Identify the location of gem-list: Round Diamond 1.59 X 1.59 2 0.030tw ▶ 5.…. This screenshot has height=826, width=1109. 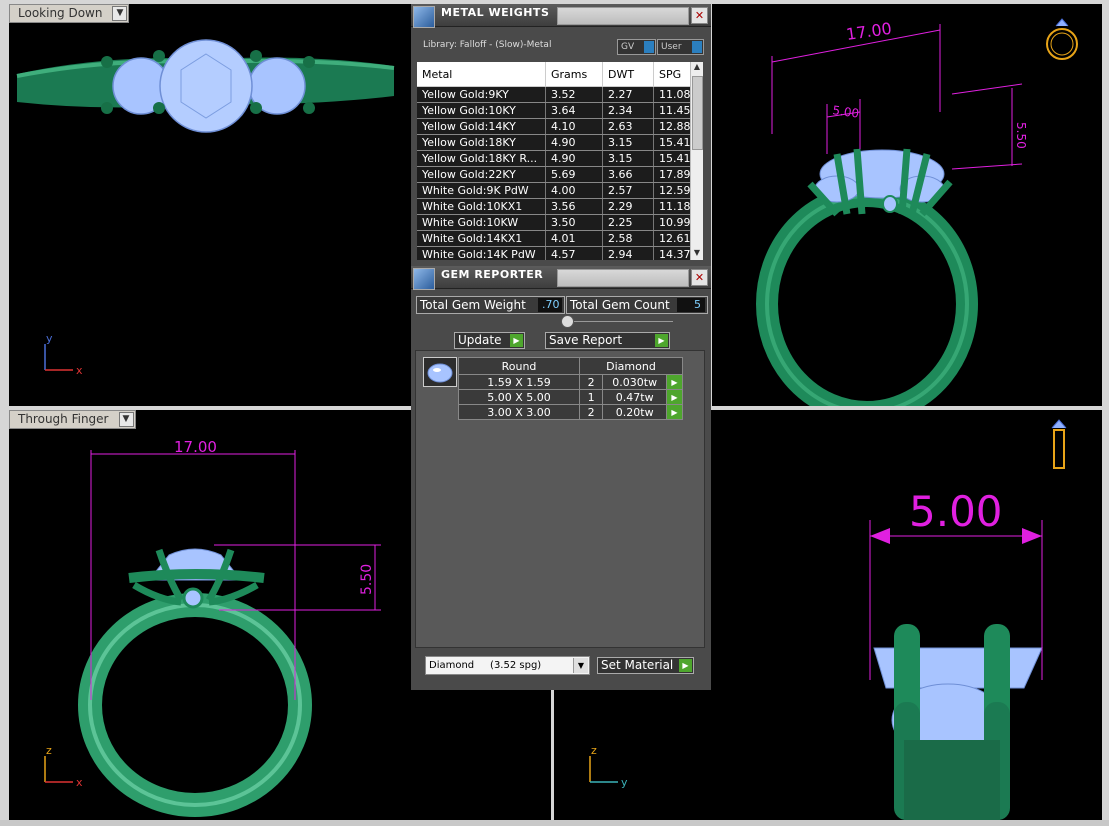
(560, 499).